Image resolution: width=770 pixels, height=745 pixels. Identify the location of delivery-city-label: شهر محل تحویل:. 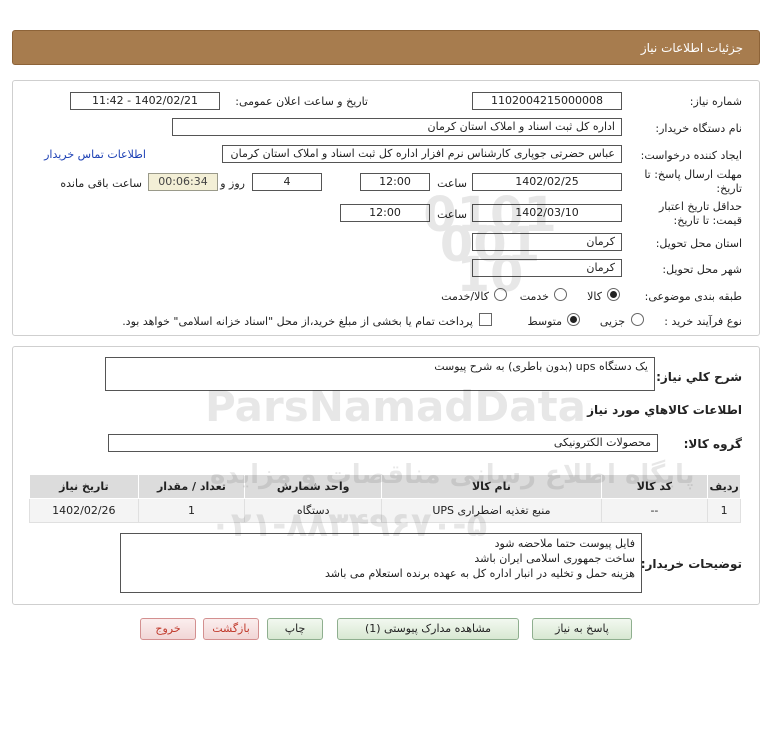
(702, 269).